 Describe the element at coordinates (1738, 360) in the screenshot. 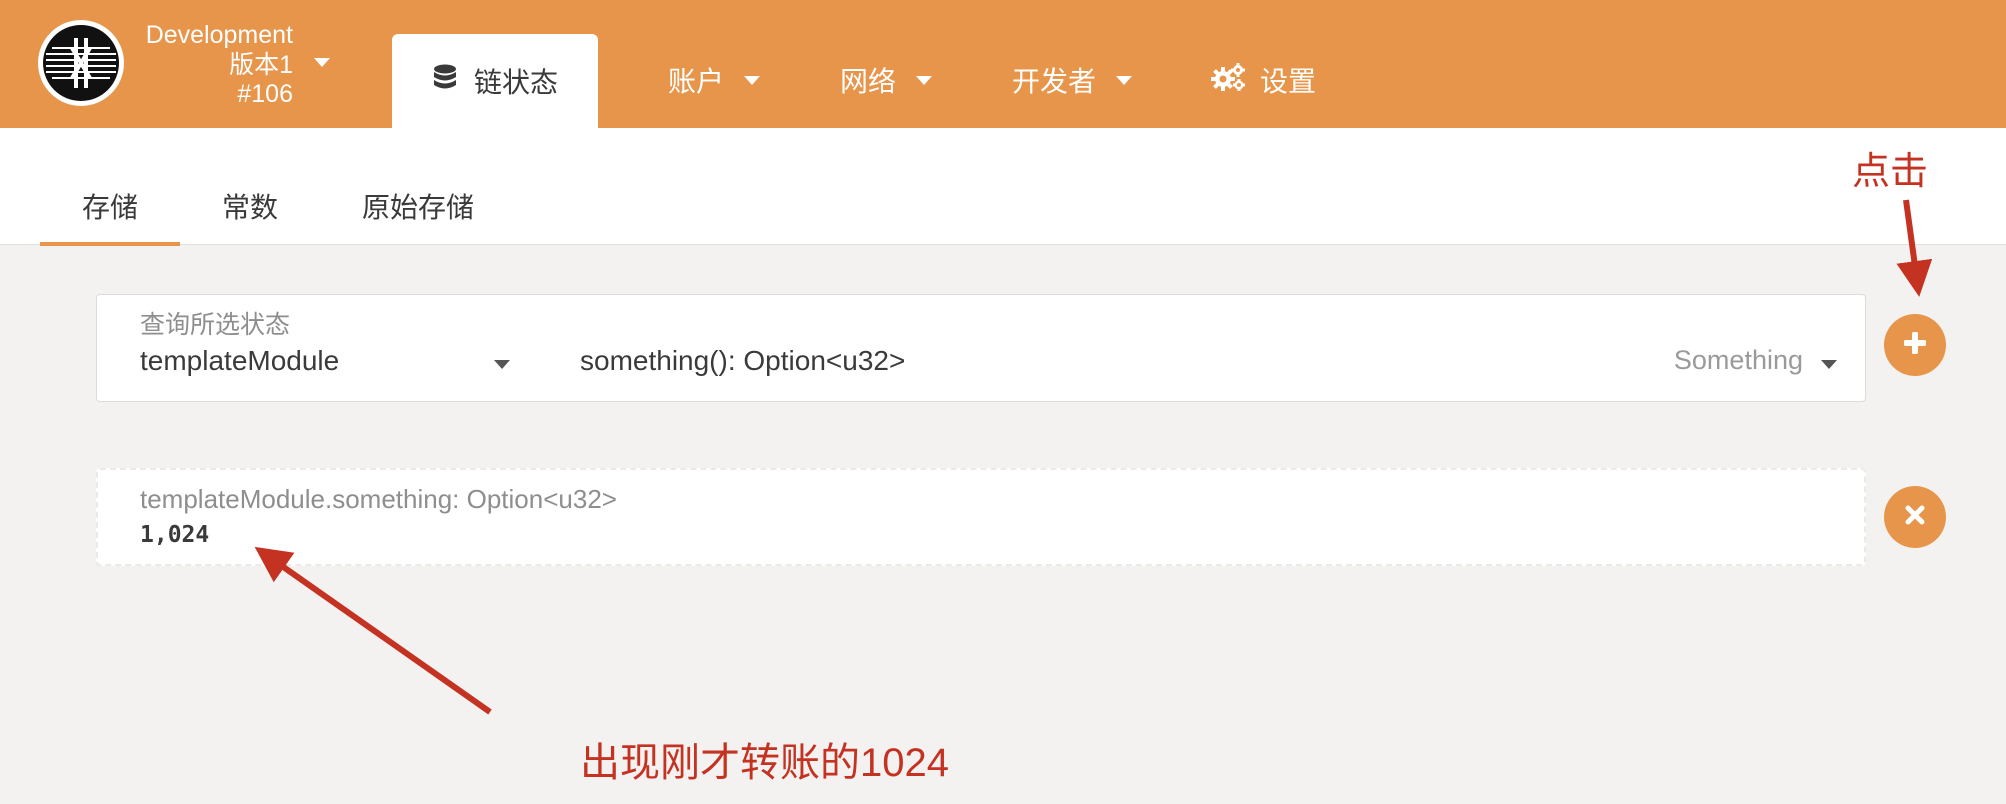

I see `method-select-hint: Something` at that location.